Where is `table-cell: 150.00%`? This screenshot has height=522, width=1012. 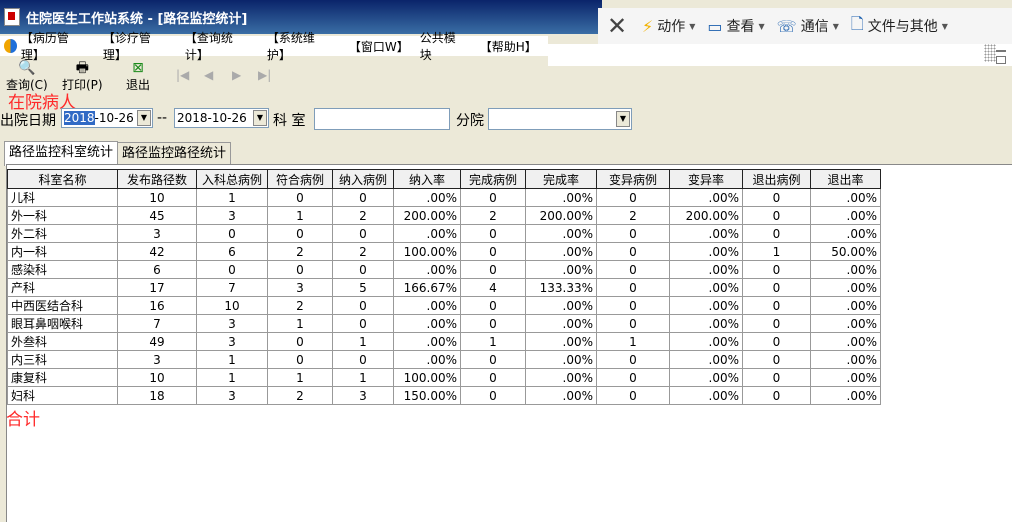 table-cell: 150.00% is located at coordinates (427, 395).